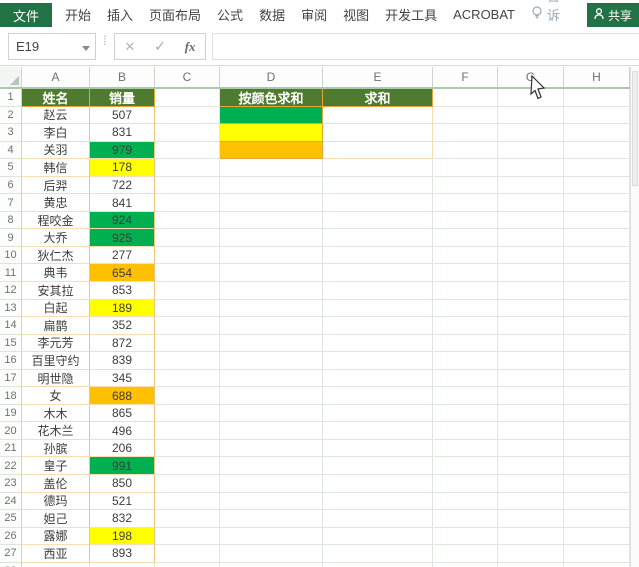 The height and width of the screenshot is (567, 639). Describe the element at coordinates (56, 133) in the screenshot. I see `name-cell: 李白` at that location.